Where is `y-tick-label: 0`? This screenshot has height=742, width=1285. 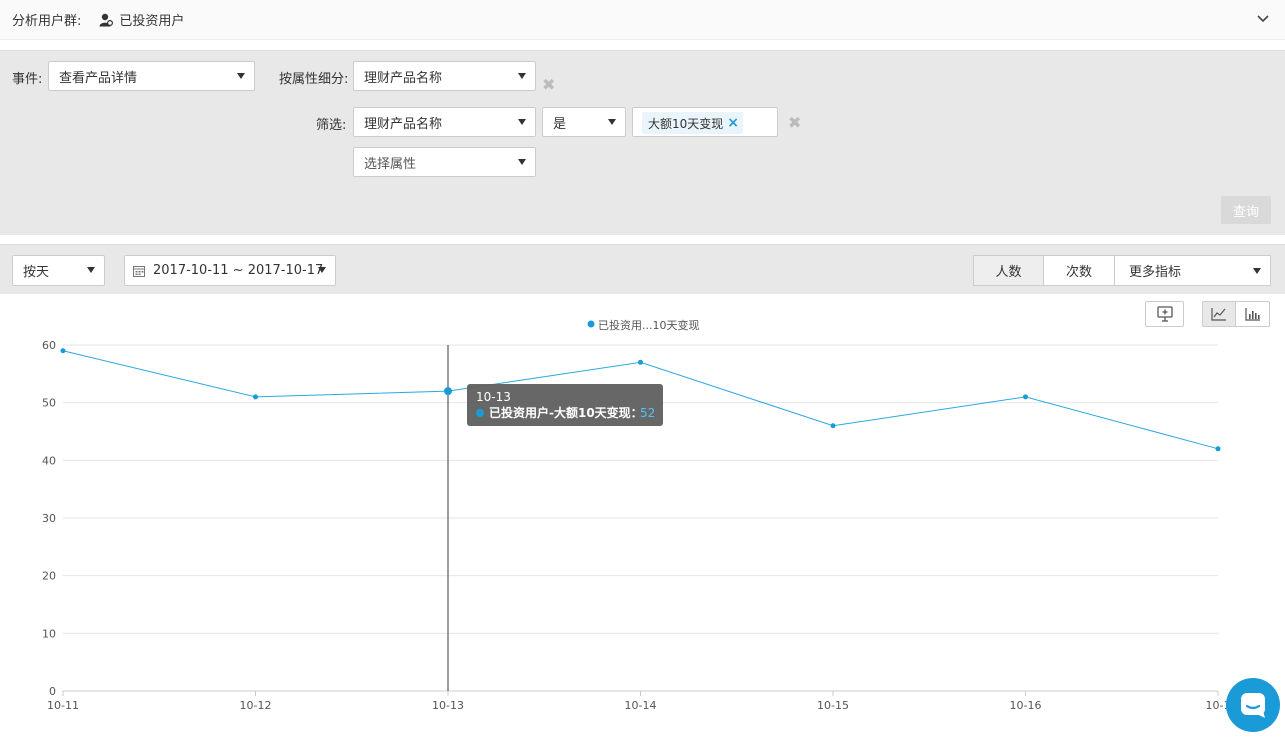
y-tick-label: 0 is located at coordinates (52, 691).